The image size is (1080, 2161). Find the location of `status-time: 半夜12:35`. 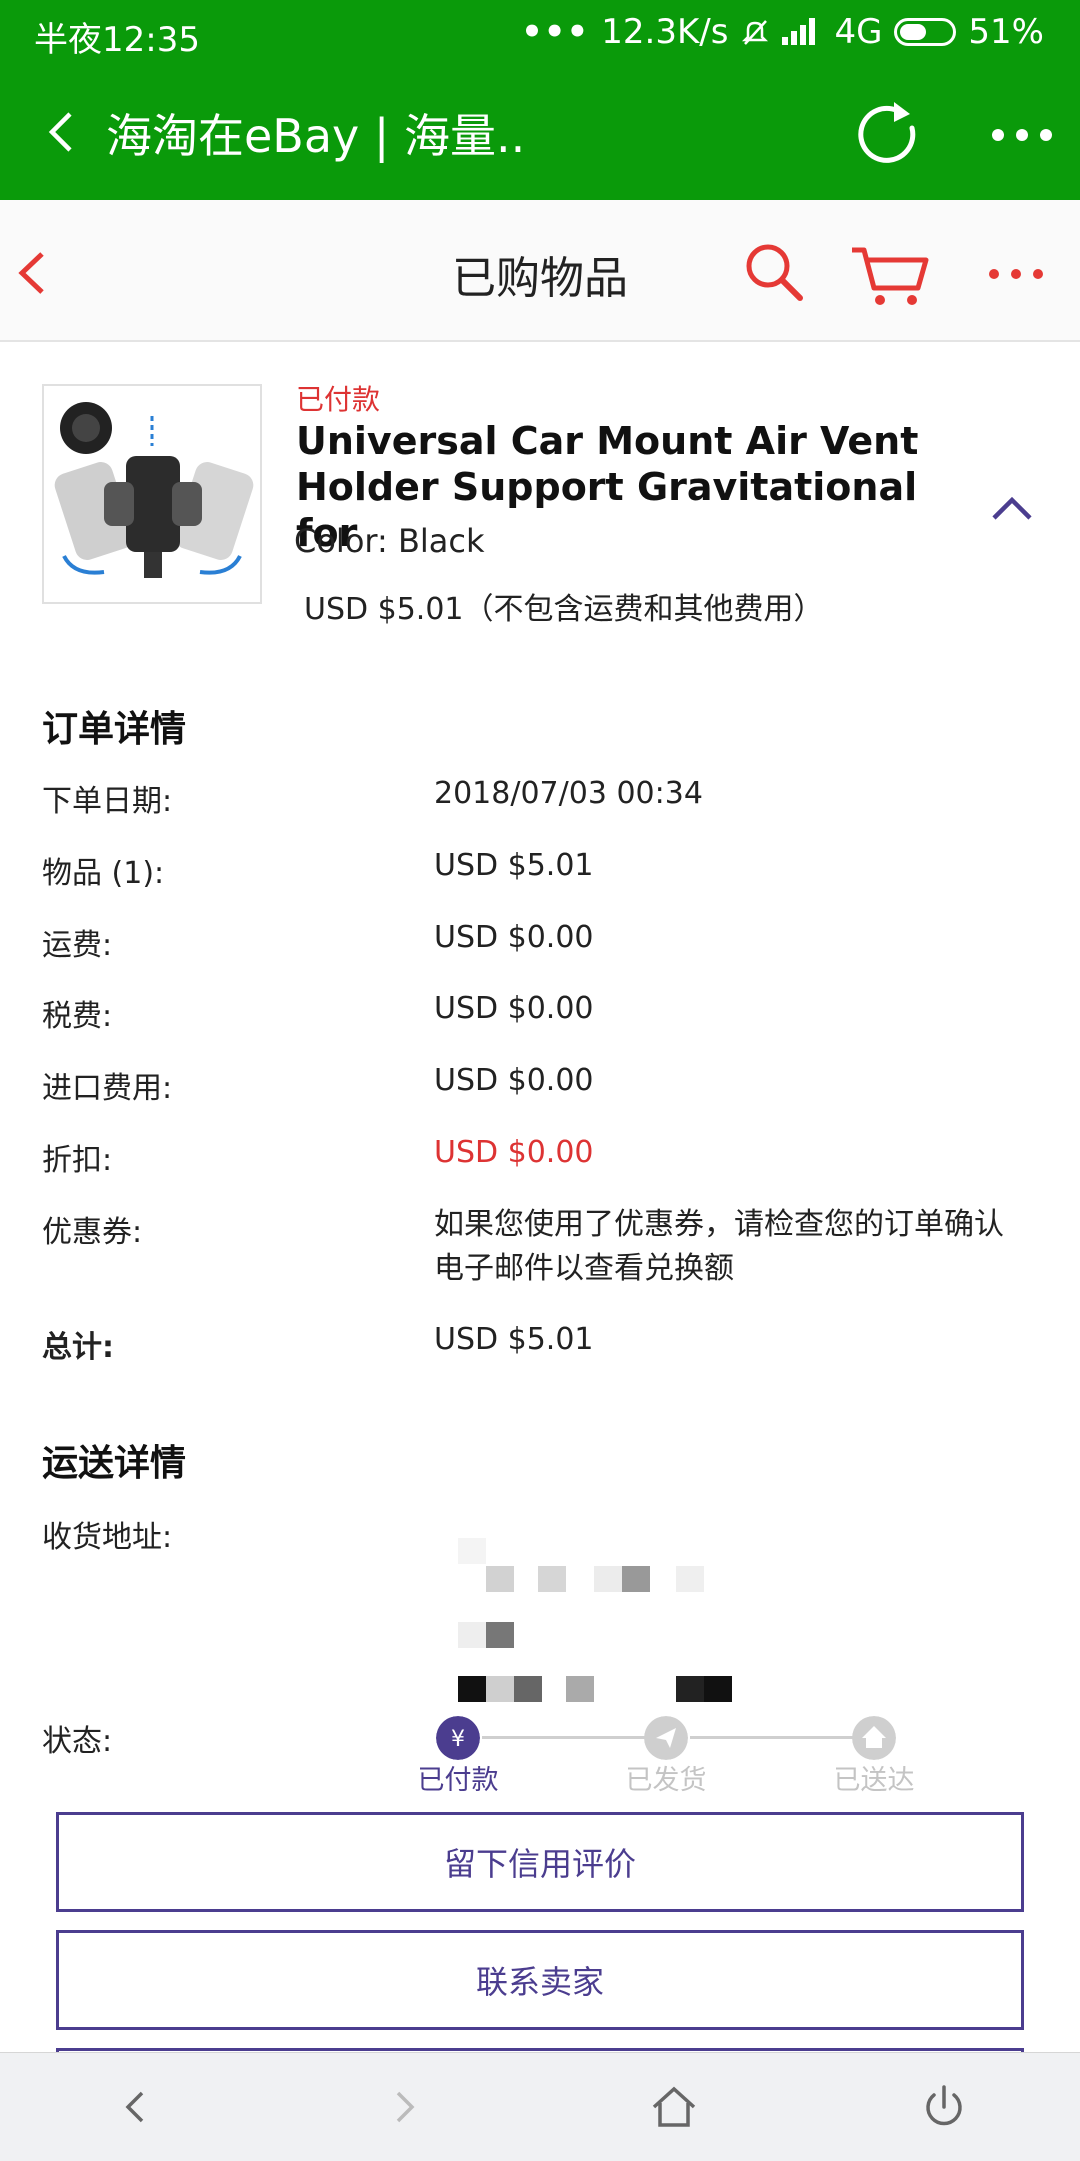

status-time: 半夜12:35 is located at coordinates (117, 40).